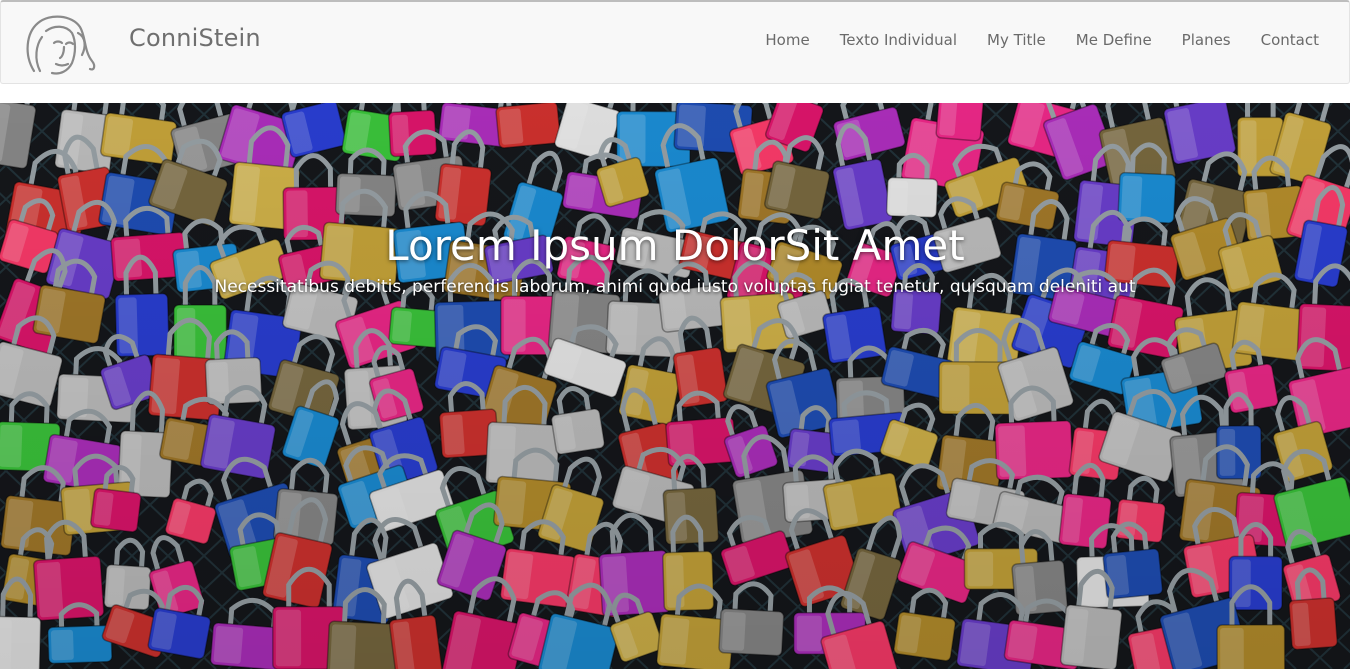  I want to click on nav-home: Home, so click(787, 40).